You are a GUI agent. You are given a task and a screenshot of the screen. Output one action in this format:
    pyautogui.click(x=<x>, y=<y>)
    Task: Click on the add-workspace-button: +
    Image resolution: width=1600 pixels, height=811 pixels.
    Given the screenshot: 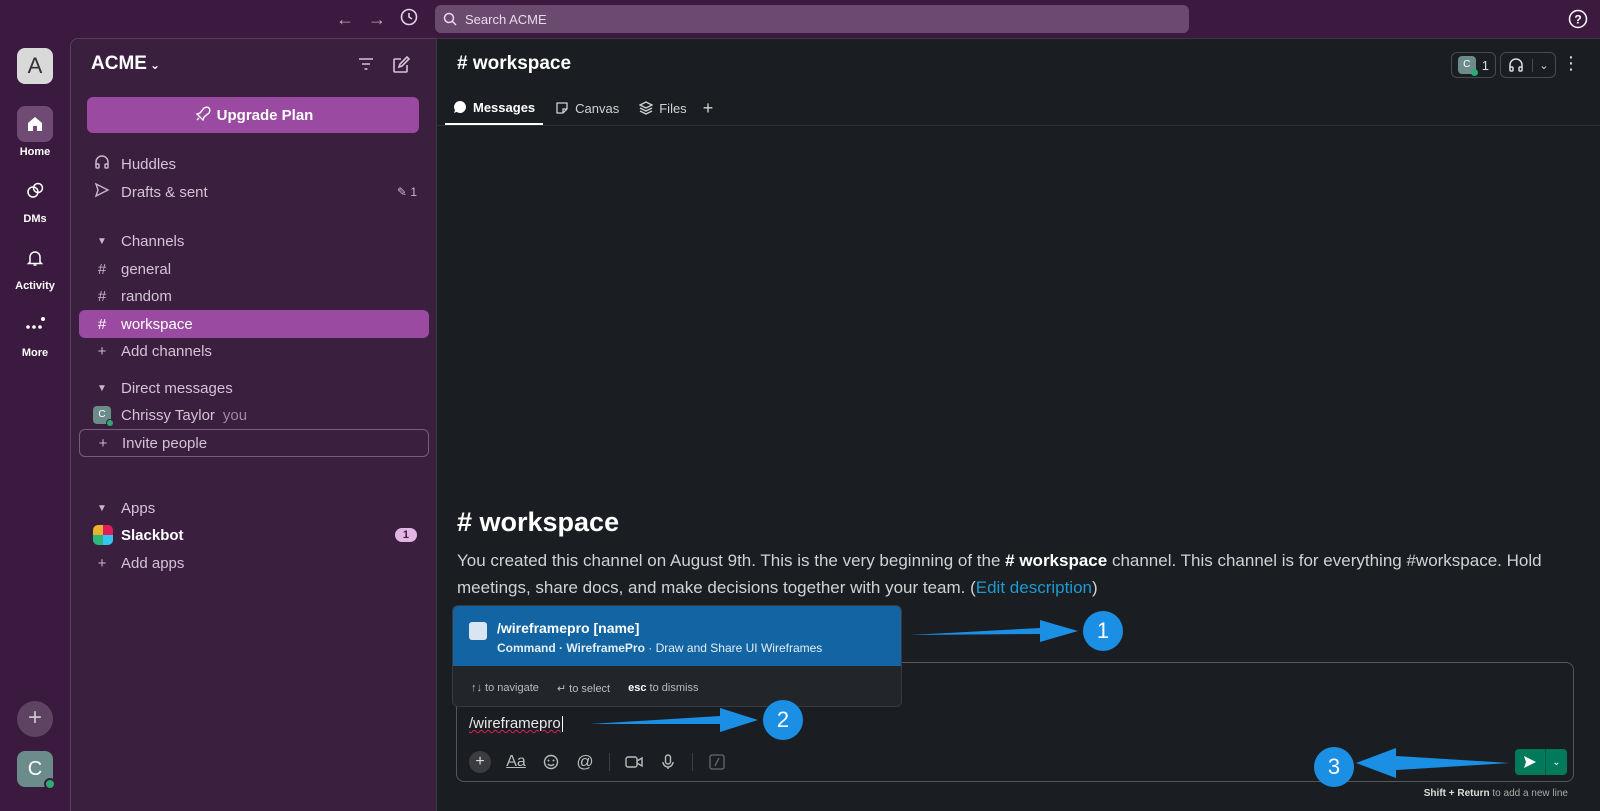 What is the action you would take?
    pyautogui.click(x=35, y=719)
    